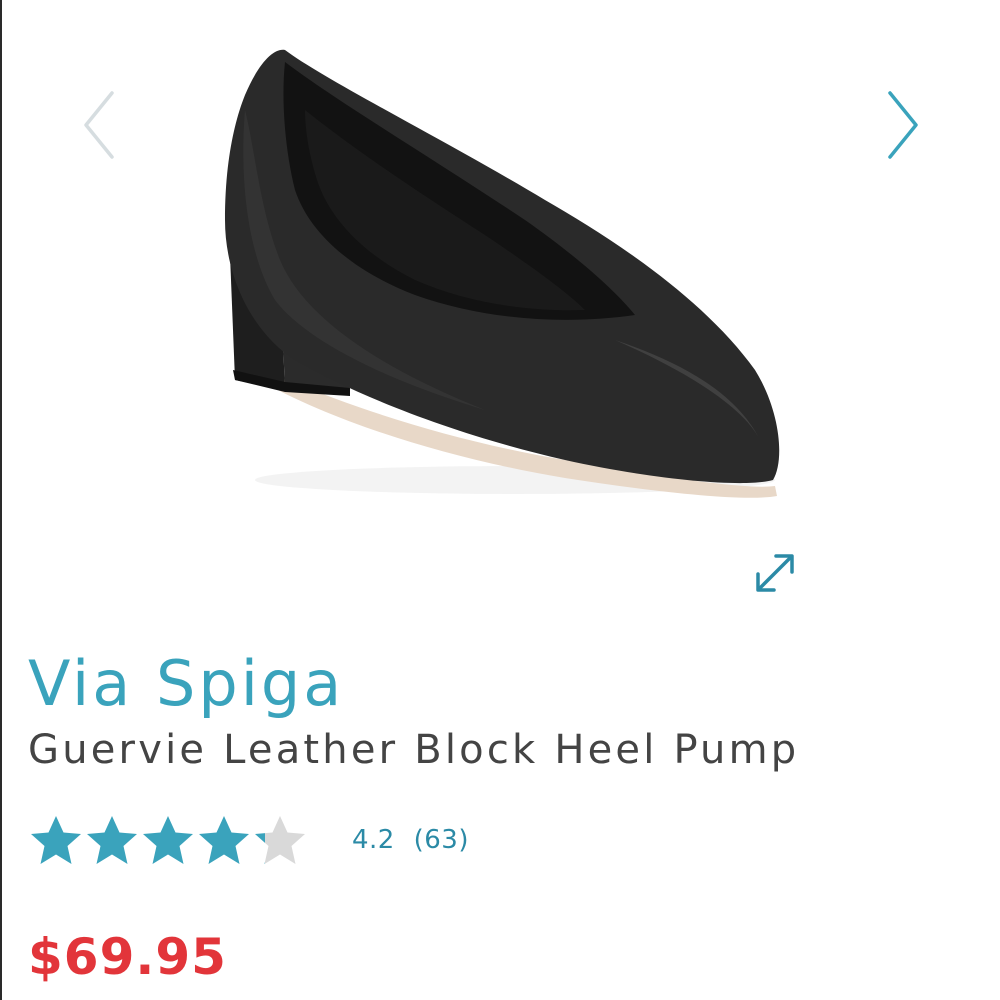  What do you see at coordinates (101, 125) in the screenshot?
I see `chevron-left-icon` at bounding box center [101, 125].